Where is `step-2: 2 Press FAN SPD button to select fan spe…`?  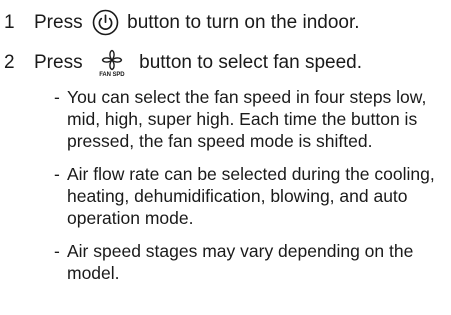
step-2: 2 Press FAN SPD button to select fan spe… is located at coordinates (225, 63).